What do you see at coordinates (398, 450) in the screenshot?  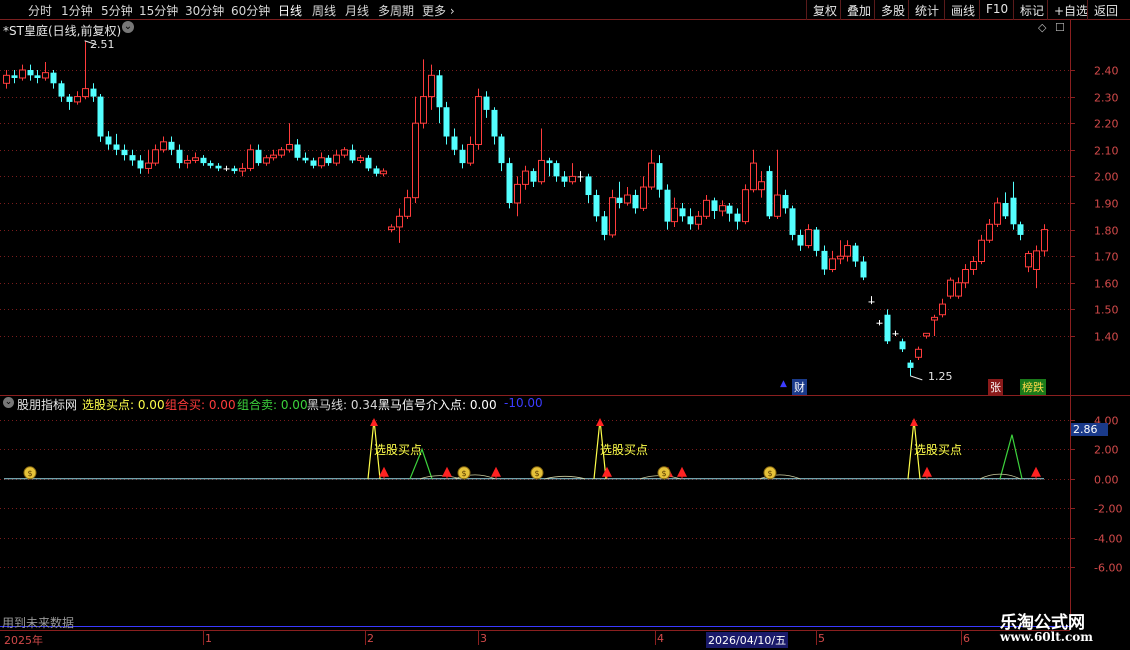 I see `buy-signal-label: 选股买点` at bounding box center [398, 450].